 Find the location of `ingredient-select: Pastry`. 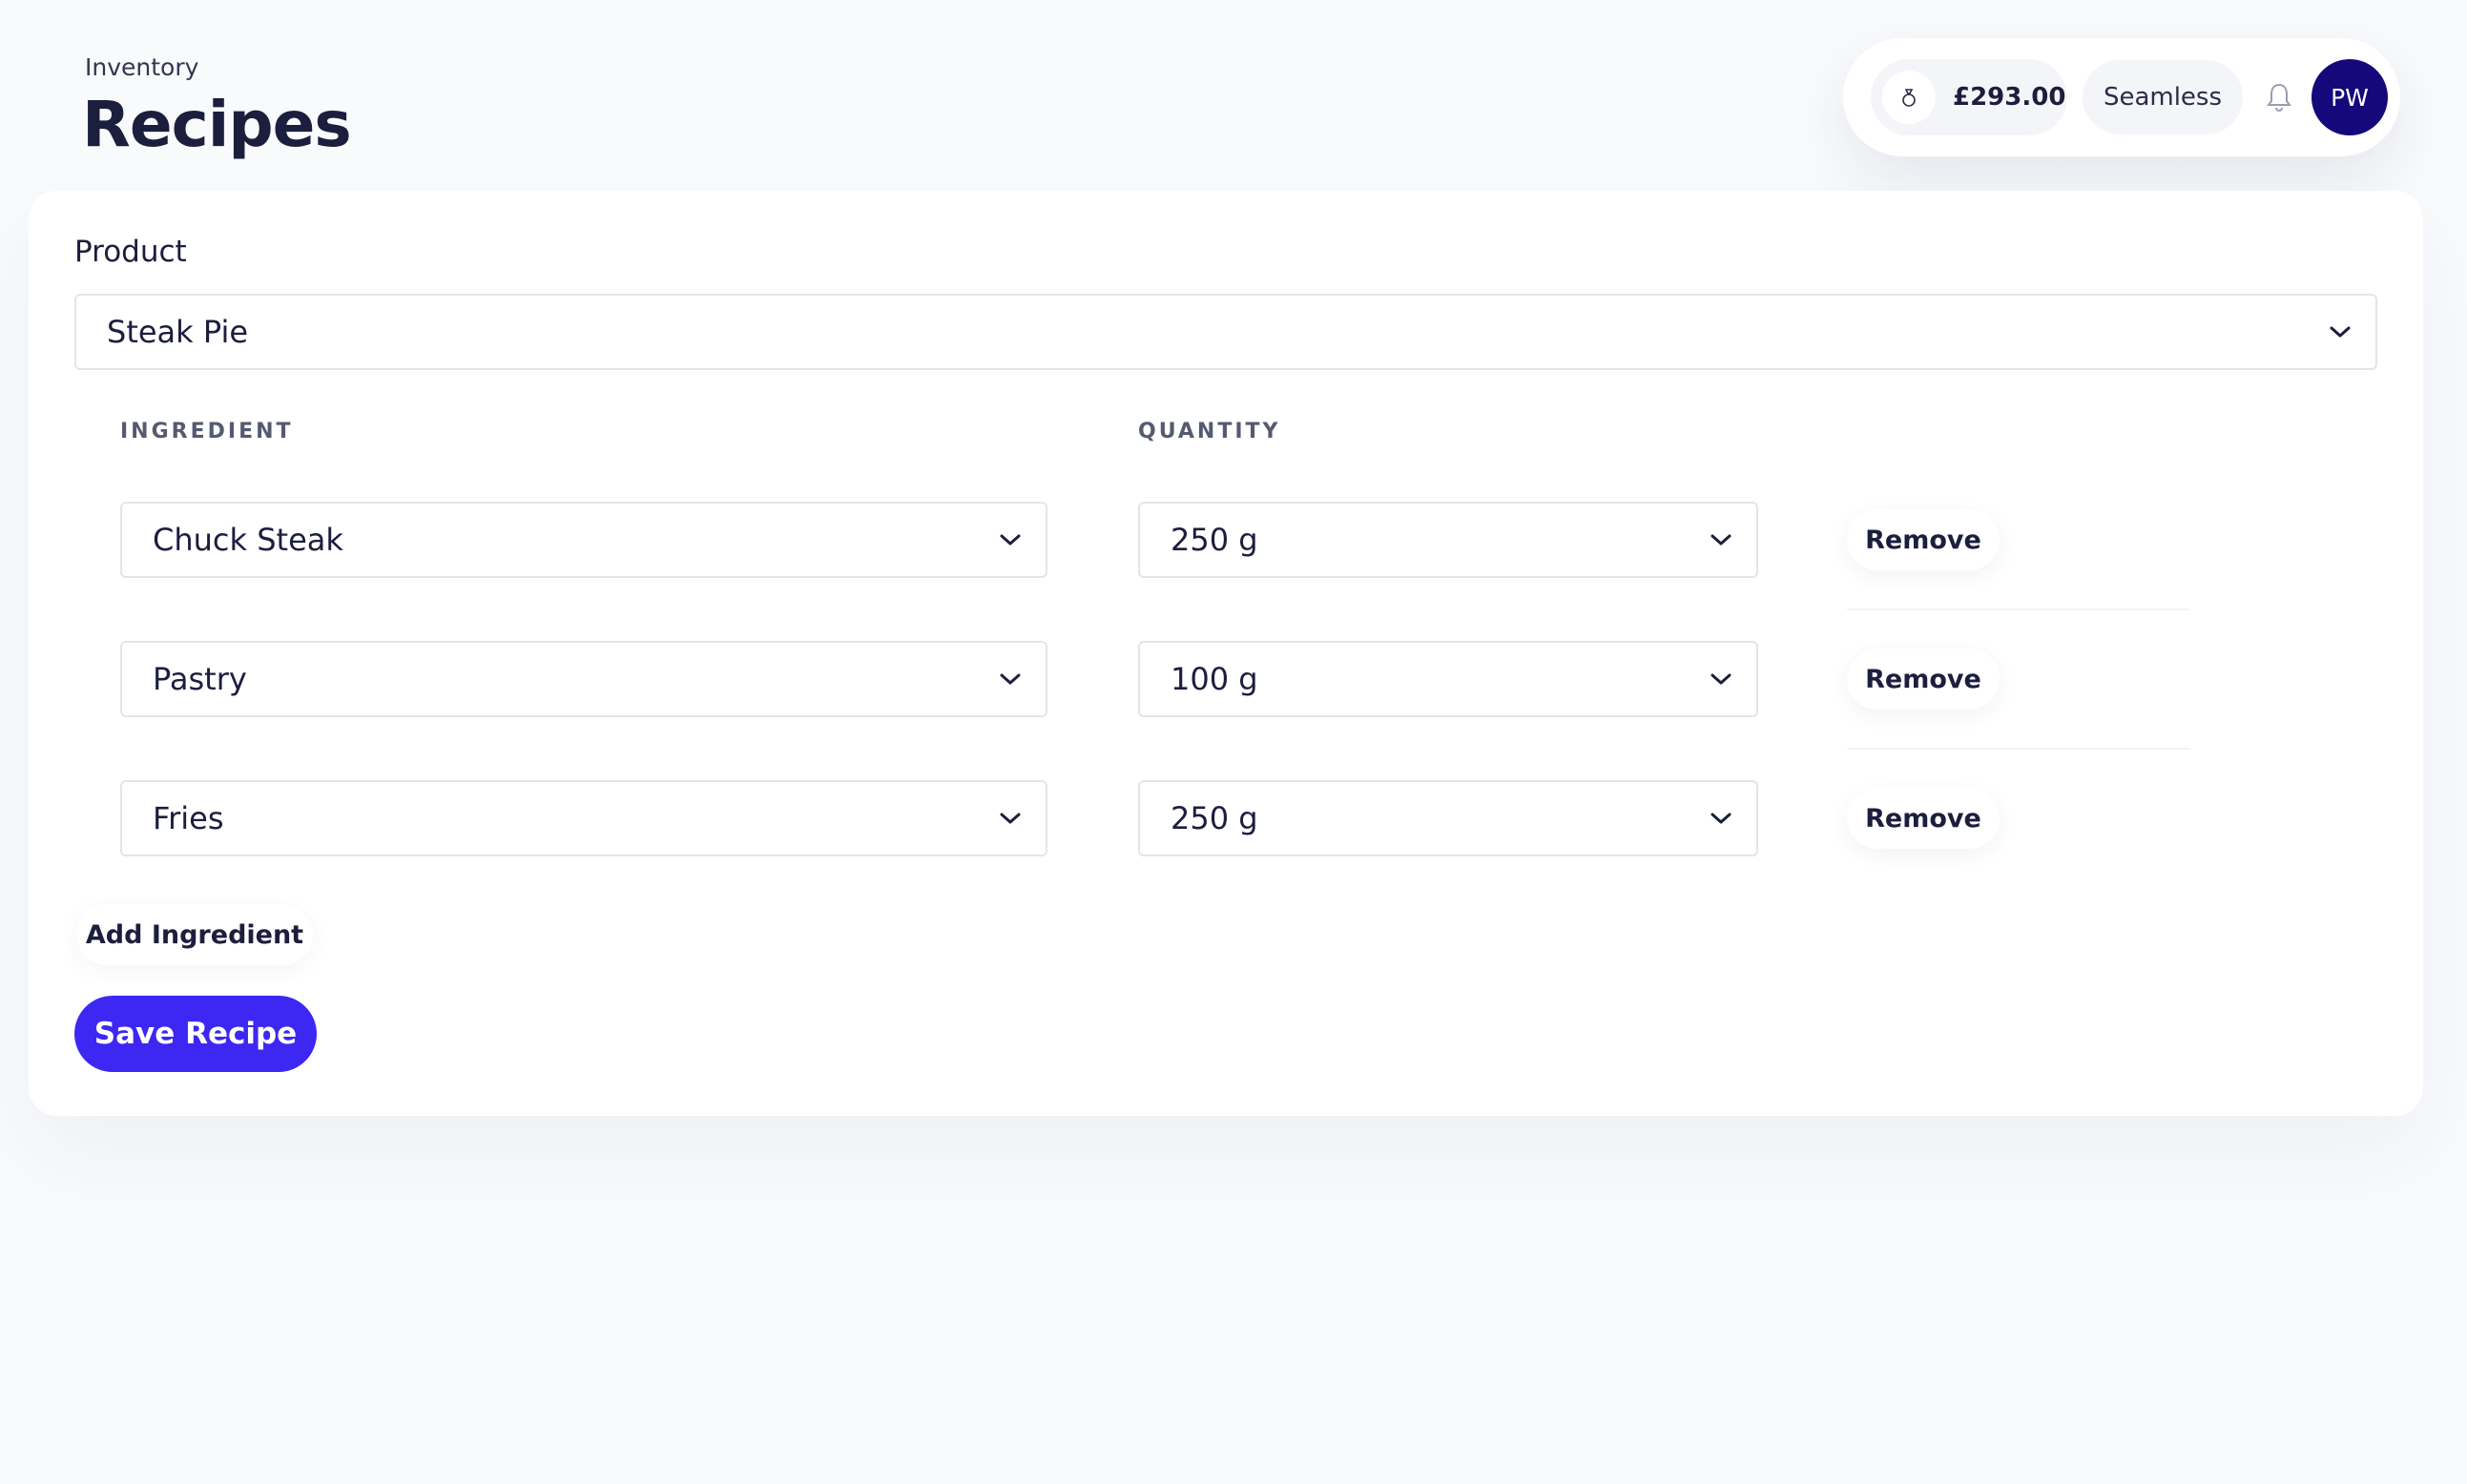

ingredient-select: Pastry is located at coordinates (583, 679).